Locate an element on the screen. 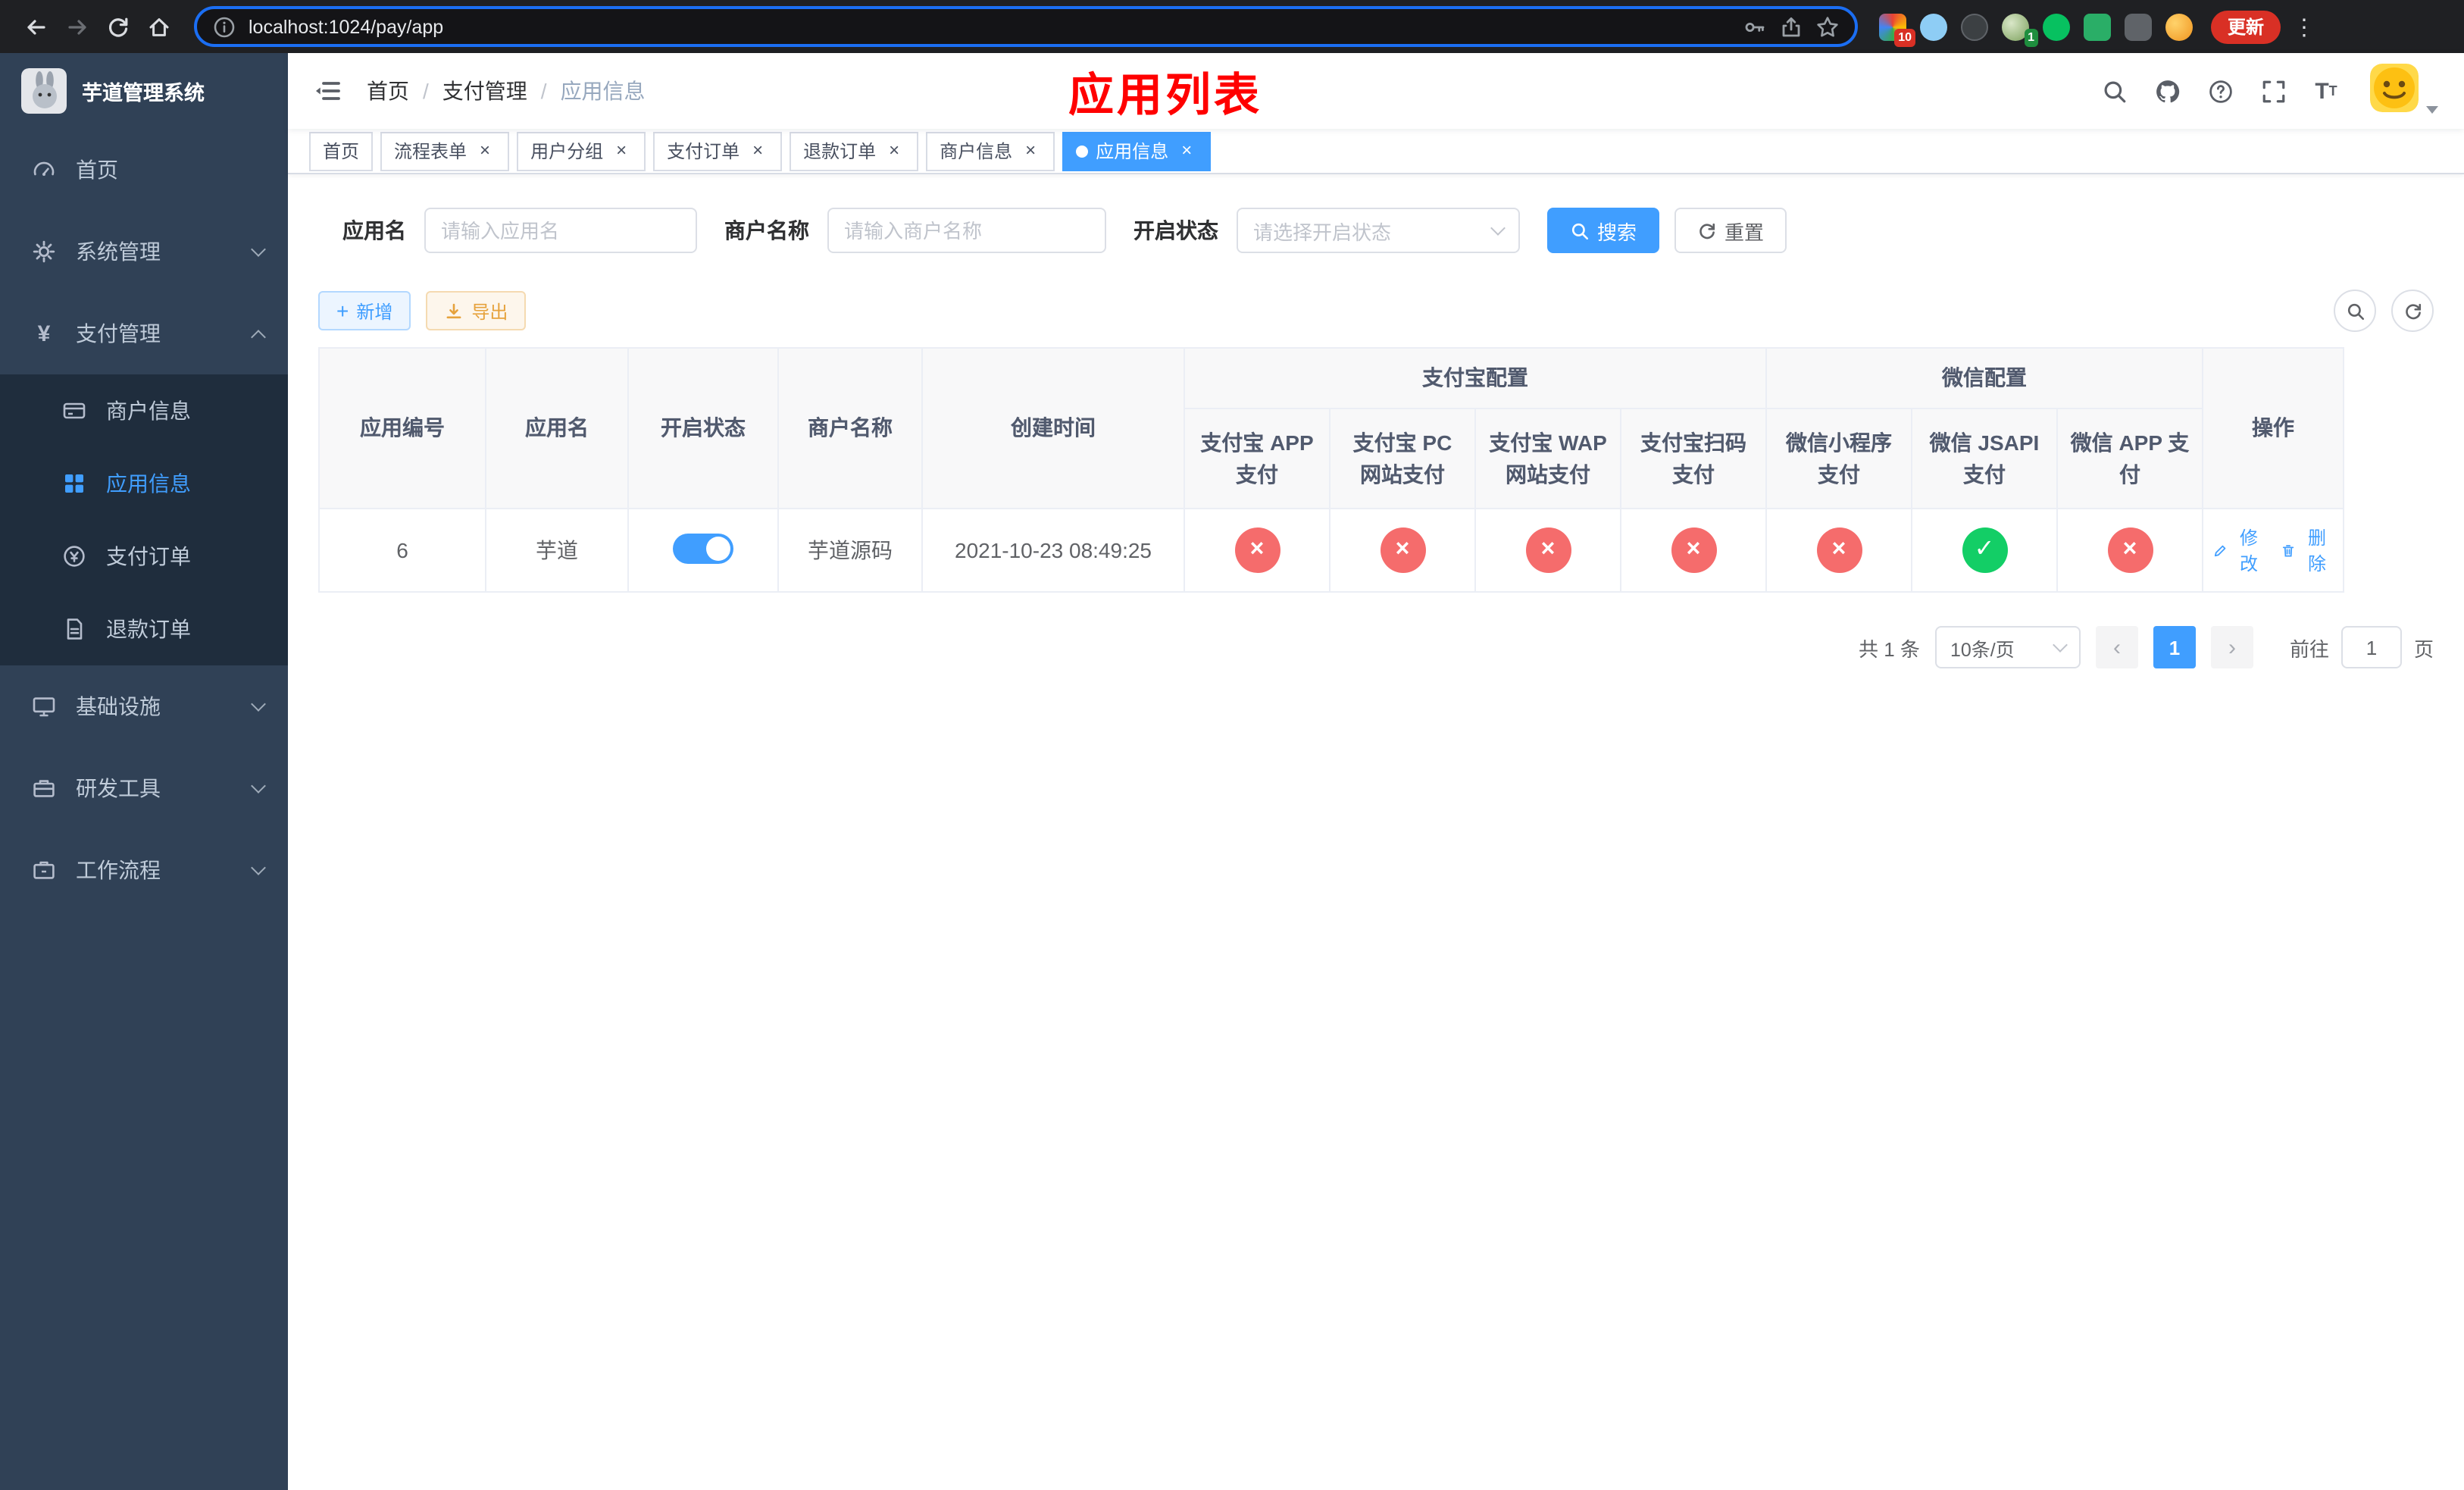  tab-label: 商户信息 is located at coordinates (976, 151).